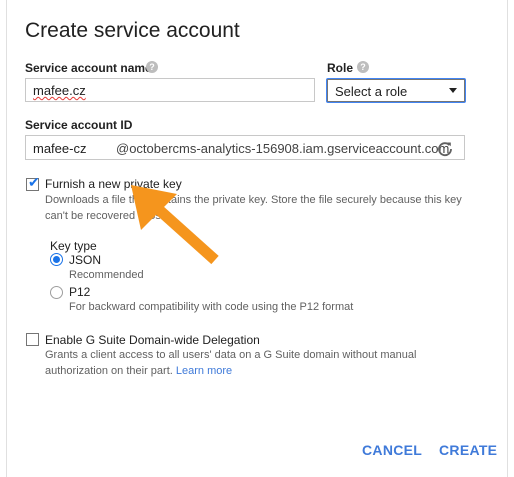 This screenshot has width=514, height=477. What do you see at coordinates (170, 90) in the screenshot?
I see `service-account-name-input: mafee.cz` at bounding box center [170, 90].